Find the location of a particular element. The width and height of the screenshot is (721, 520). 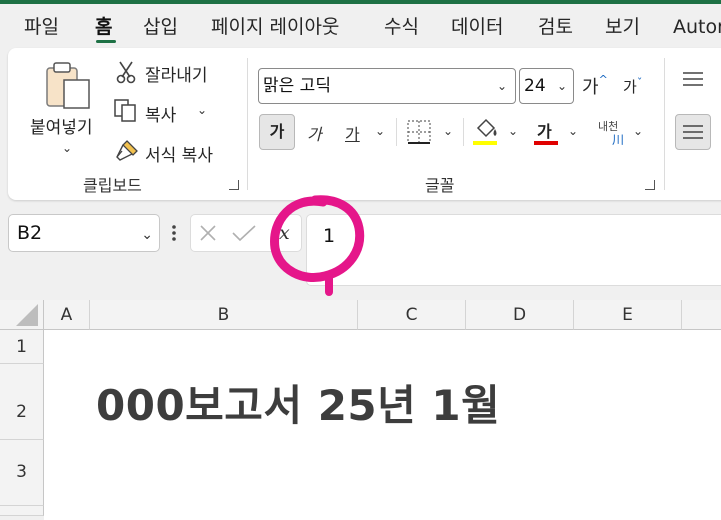

clipboard-group-label: 클립보드 is located at coordinates (112, 185).